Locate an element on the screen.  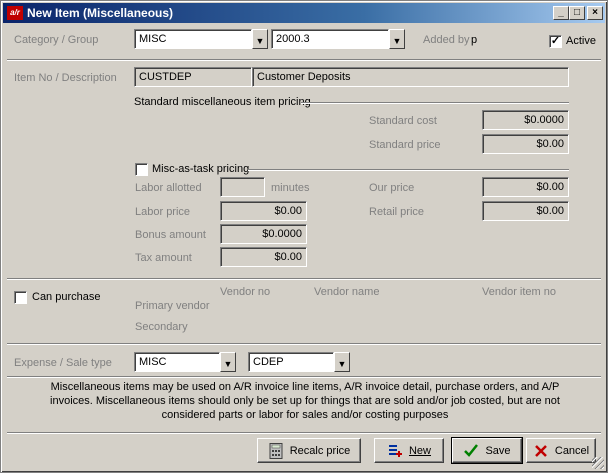
labor-allotted-label: Labor allotted is located at coordinates (168, 188).